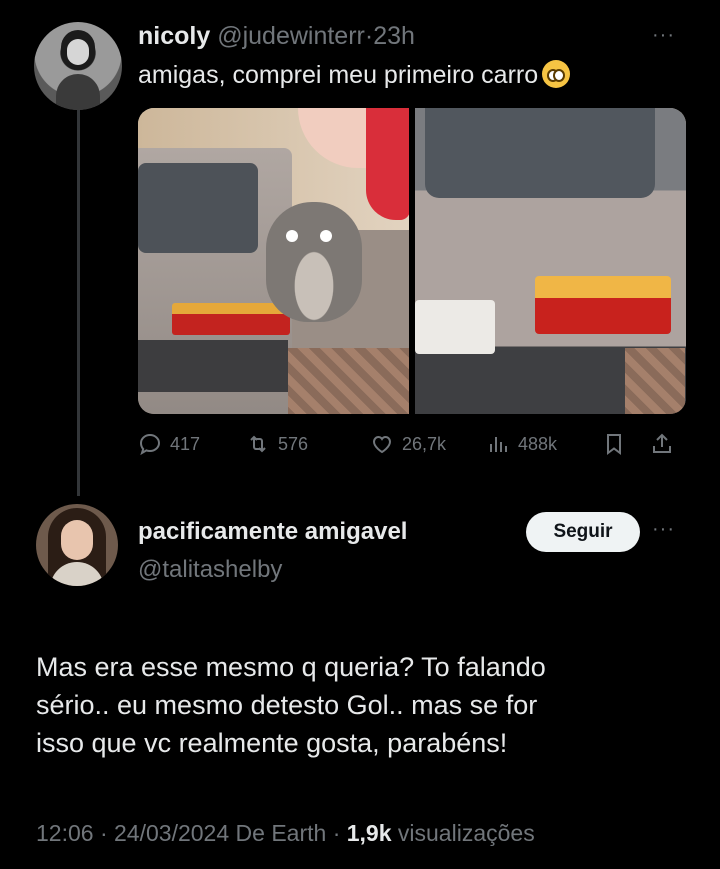  What do you see at coordinates (394, 36) in the screenshot?
I see `timestamp: 23h` at bounding box center [394, 36].